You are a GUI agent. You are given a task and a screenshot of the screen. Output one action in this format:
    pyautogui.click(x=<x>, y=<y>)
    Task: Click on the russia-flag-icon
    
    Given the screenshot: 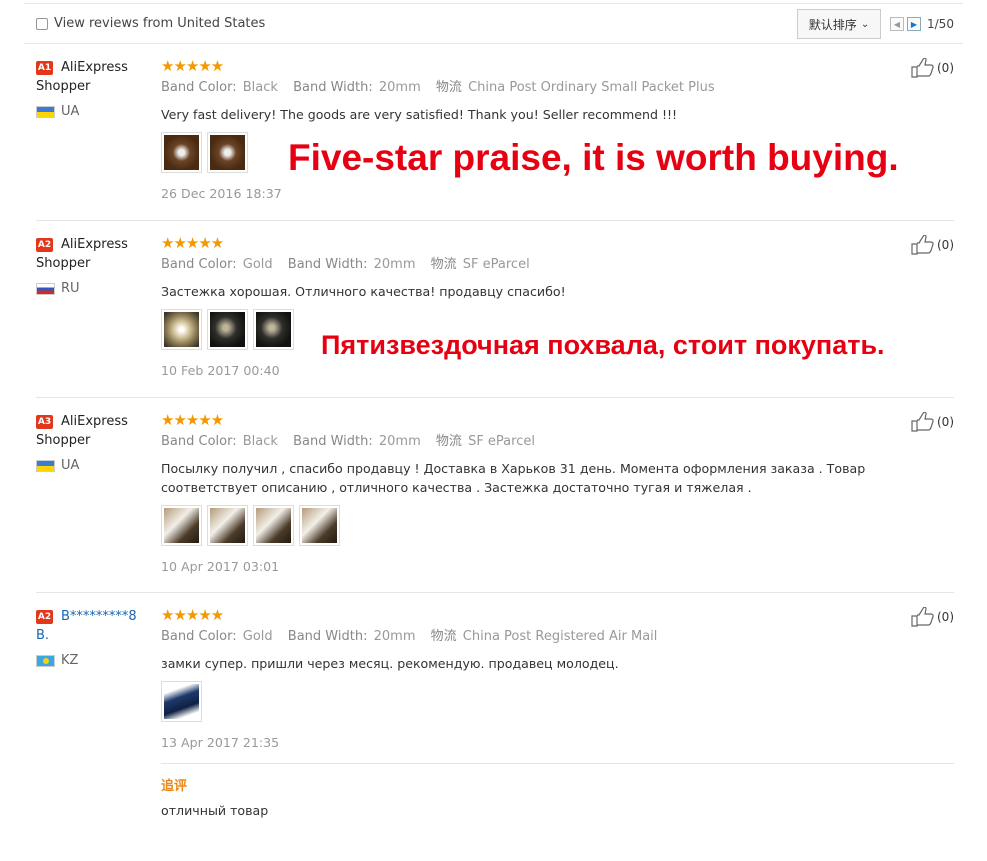 What is the action you would take?
    pyautogui.click(x=45, y=288)
    